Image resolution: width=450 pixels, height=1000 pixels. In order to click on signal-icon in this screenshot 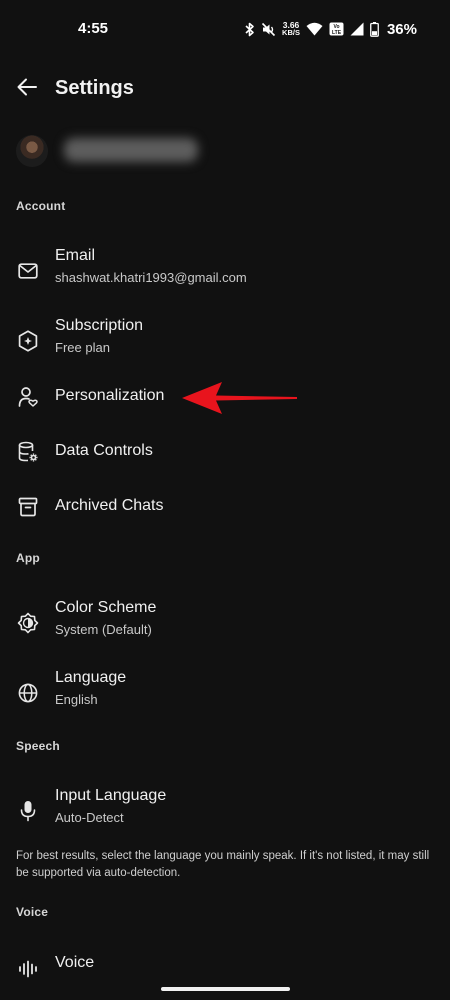, I will do `click(357, 29)`.